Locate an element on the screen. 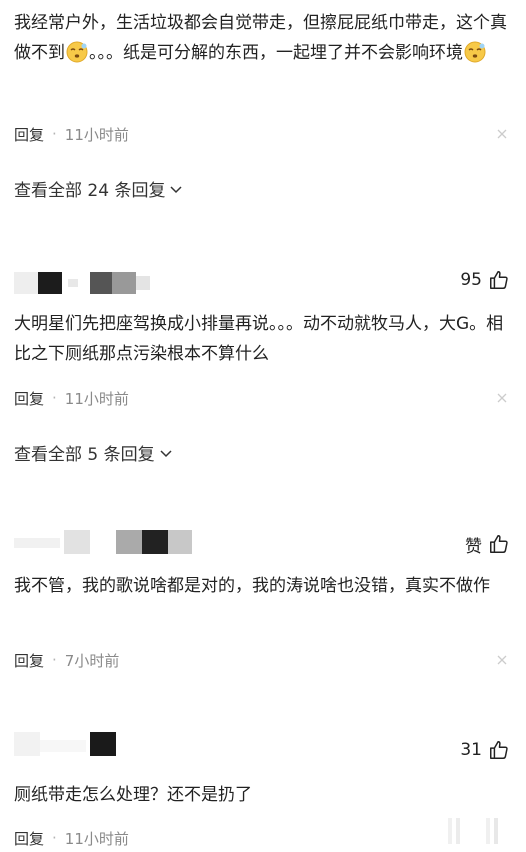 Image resolution: width=526 pixels, height=852 pixels. comment-text: 我不管，我的歌说啥都是对的，我的涛说啥也没错，真实不做作 is located at coordinates (252, 586).